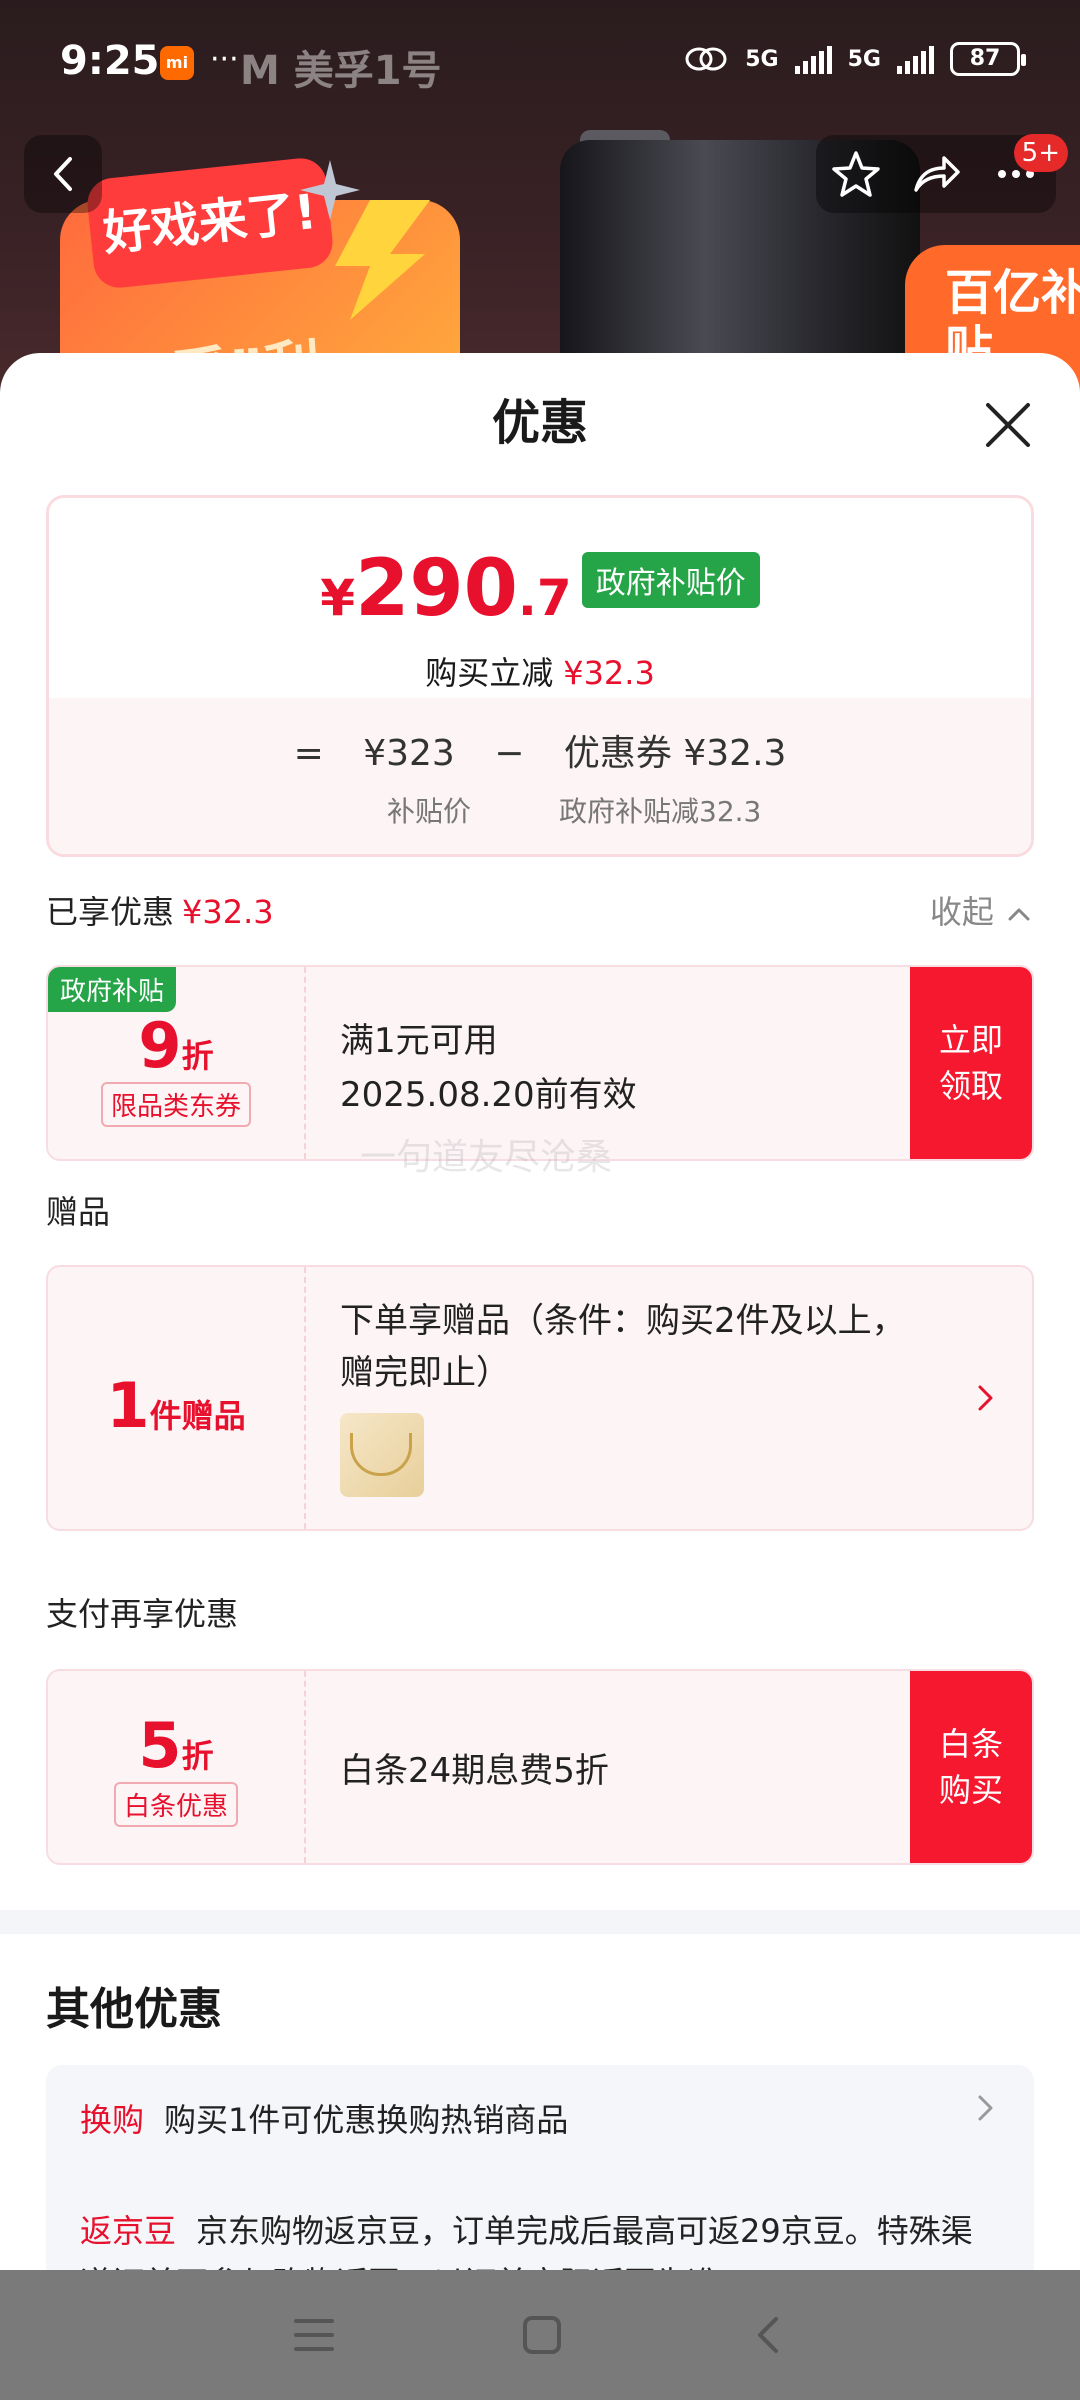 The width and height of the screenshot is (1080, 2400). I want to click on other-offers-title: 其他优惠, so click(134, 2009).